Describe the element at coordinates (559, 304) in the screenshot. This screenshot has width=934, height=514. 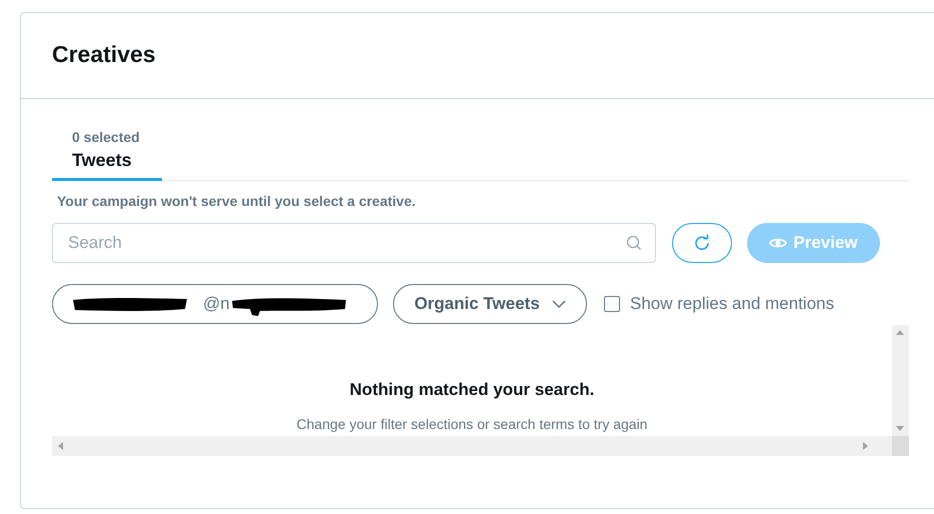
I see `chevron-down-icon` at that location.